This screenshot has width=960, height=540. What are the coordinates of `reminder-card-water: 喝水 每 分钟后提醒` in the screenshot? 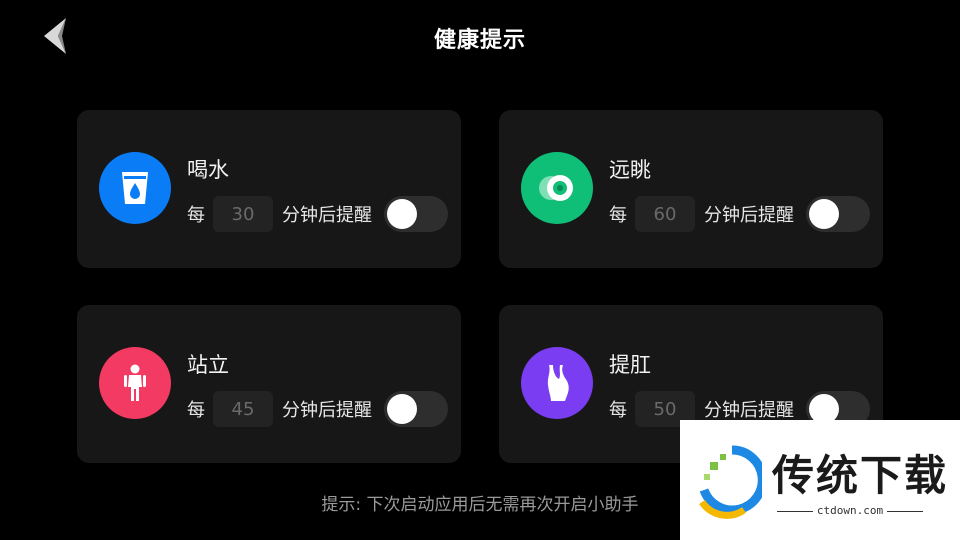 It's located at (269, 189).